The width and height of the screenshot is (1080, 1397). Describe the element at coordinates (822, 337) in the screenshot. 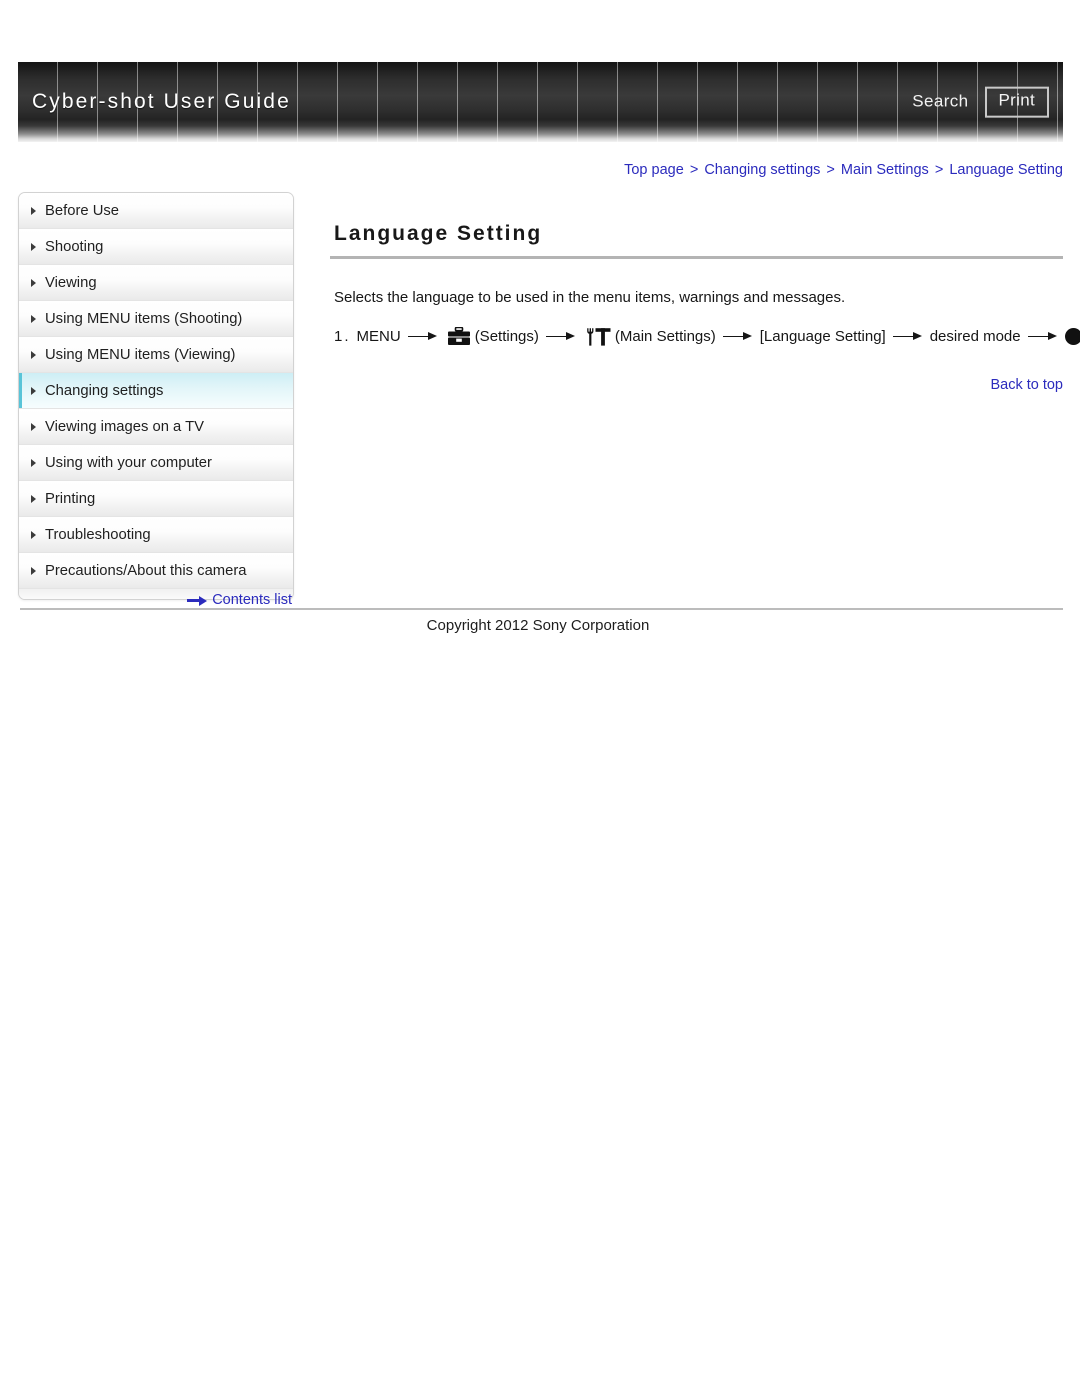

I see `language-setting-label: [Language Setting]` at that location.